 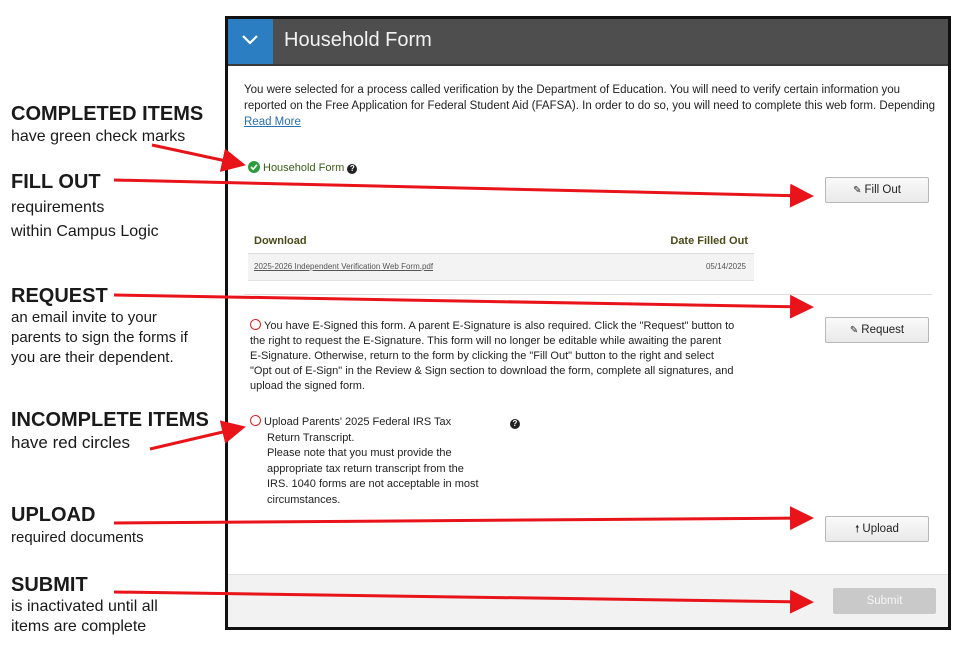 I want to click on arrow-completed, so click(x=198, y=157).